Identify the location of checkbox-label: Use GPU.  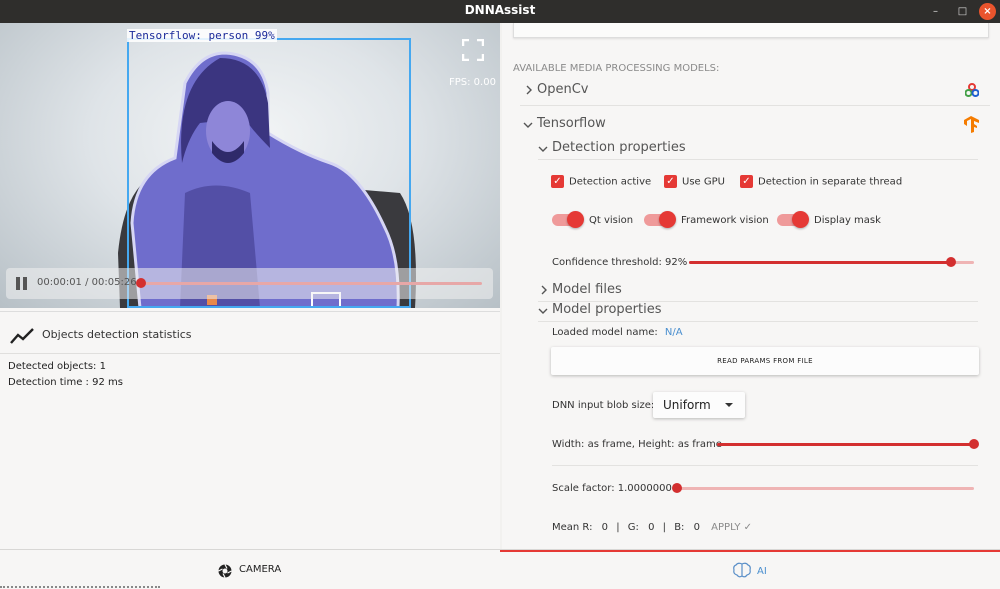
(703, 182).